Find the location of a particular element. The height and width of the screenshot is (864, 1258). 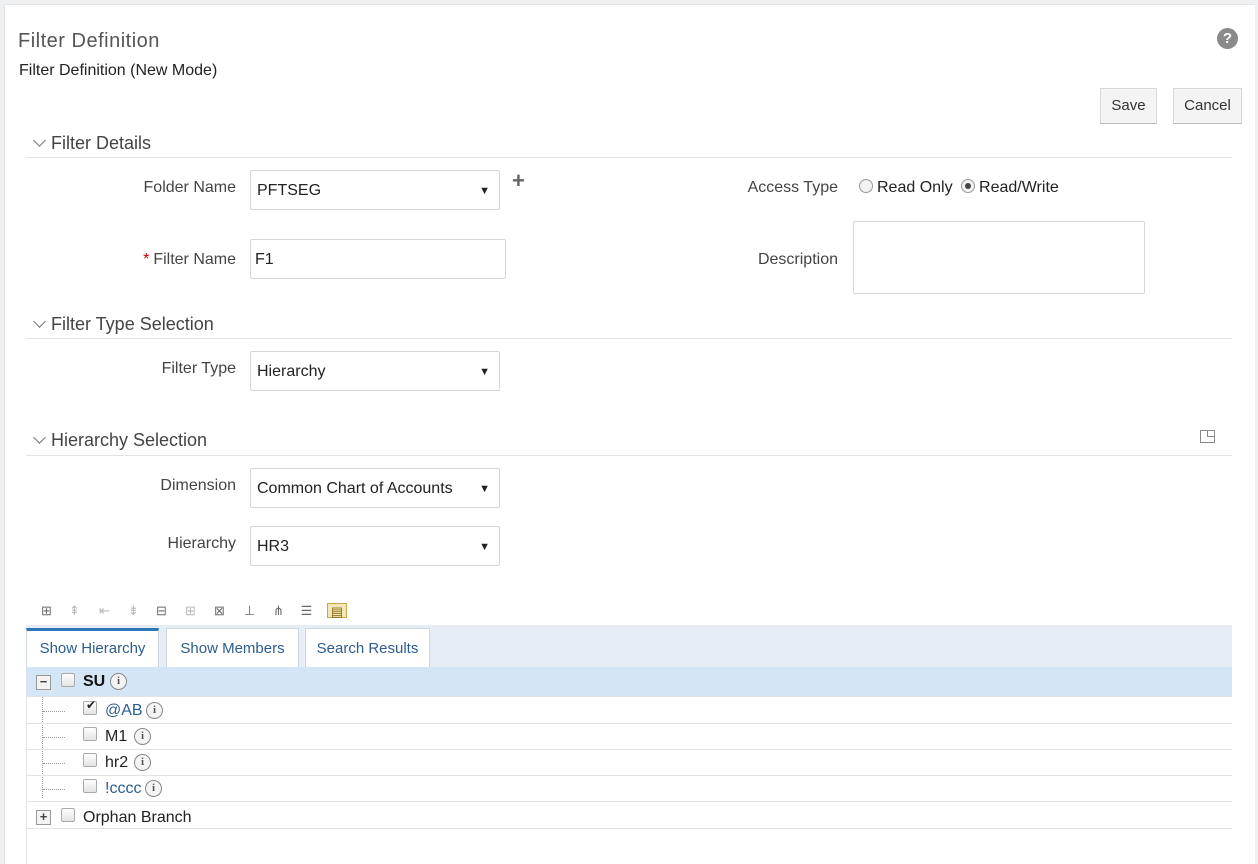

section-hierarchy-selection: Hierarchy Selection is located at coordinates (120, 440).